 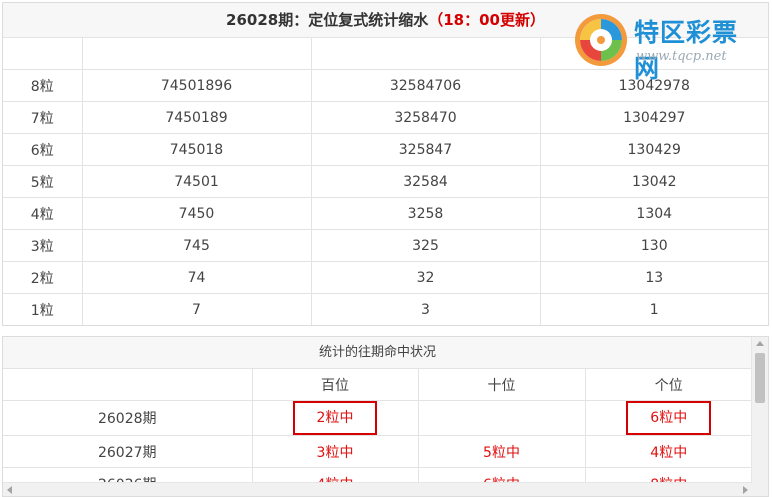 What do you see at coordinates (668, 451) in the screenshot?
I see `hit-cell: 4粒中` at bounding box center [668, 451].